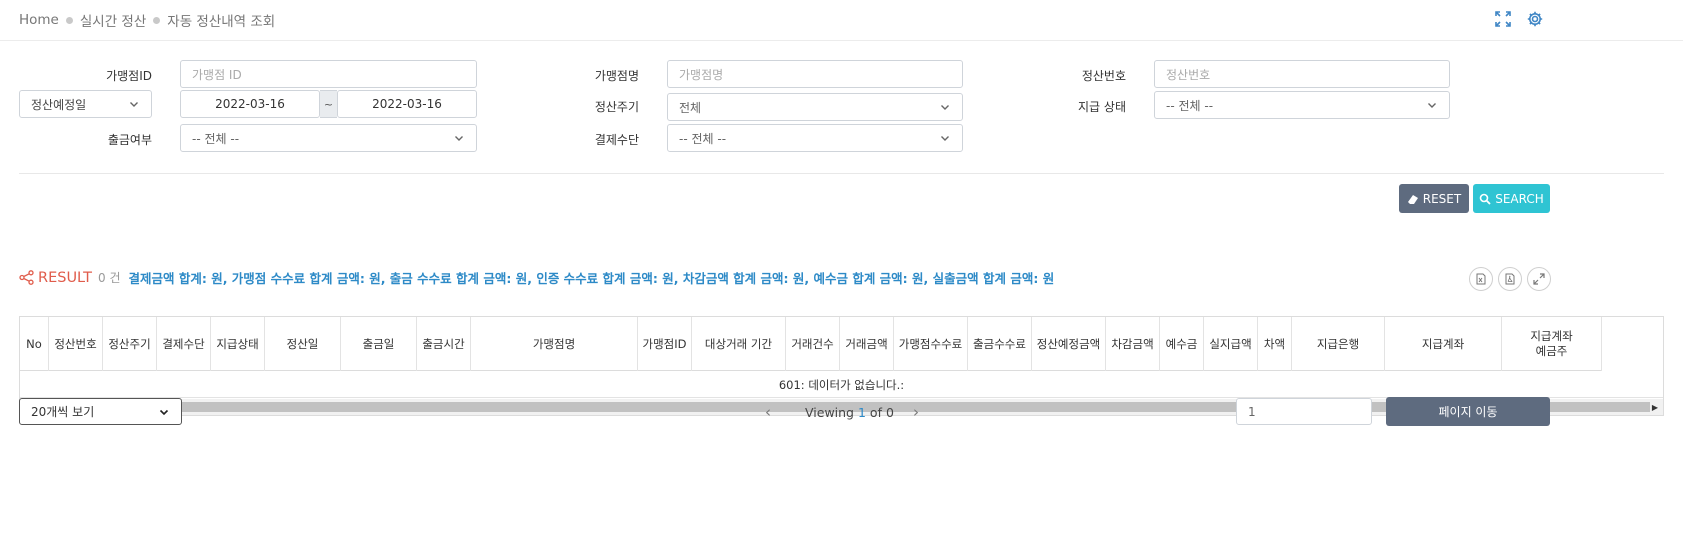 This screenshot has height=551, width=1683. I want to click on column-header: 정산일, so click(303, 344).